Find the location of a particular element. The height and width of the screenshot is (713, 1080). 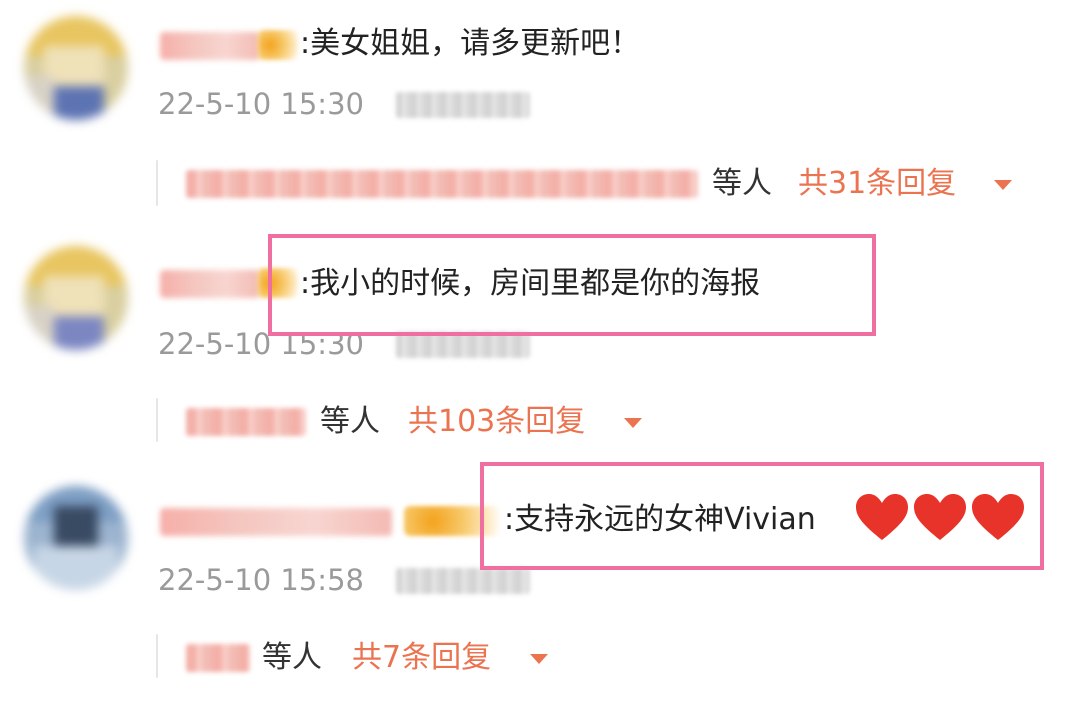

user-badge-icon is located at coordinates (278, 45).